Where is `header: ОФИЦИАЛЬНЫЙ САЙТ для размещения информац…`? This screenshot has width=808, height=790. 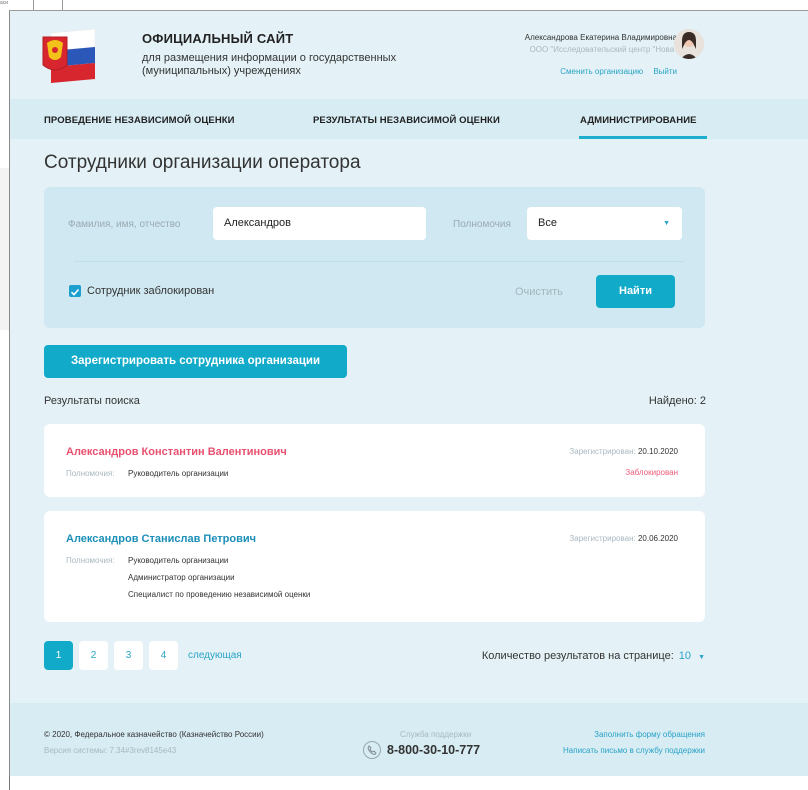 header: ОФИЦИАЛЬНЫЙ САЙТ для размещения информац… is located at coordinates (409, 55).